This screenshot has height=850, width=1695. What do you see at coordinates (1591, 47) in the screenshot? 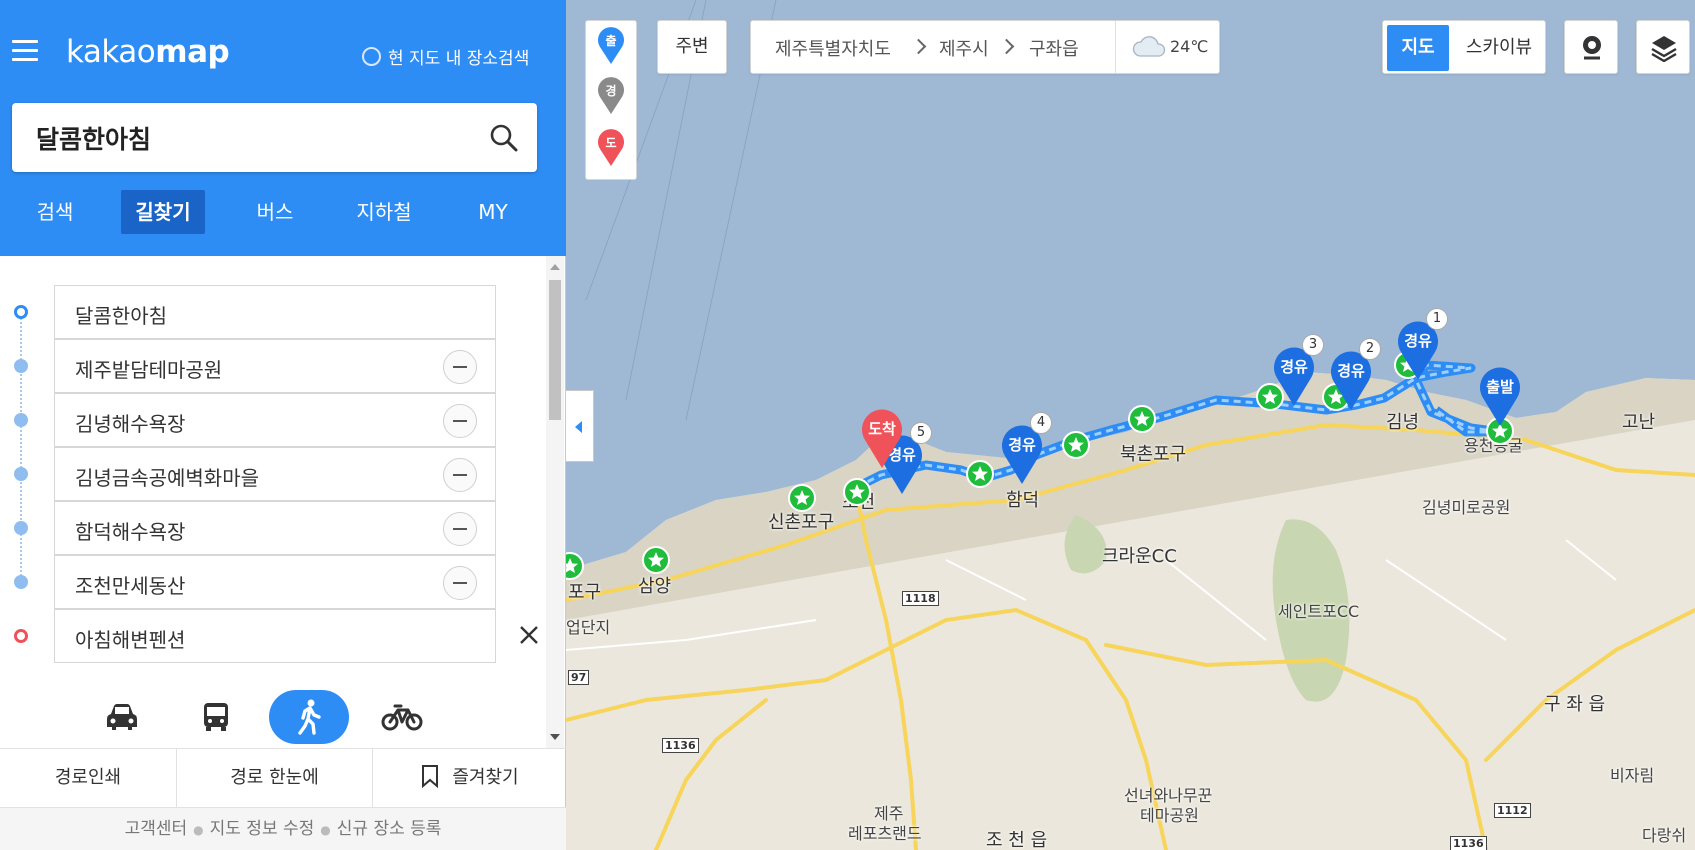
I see `roadview-button` at bounding box center [1591, 47].